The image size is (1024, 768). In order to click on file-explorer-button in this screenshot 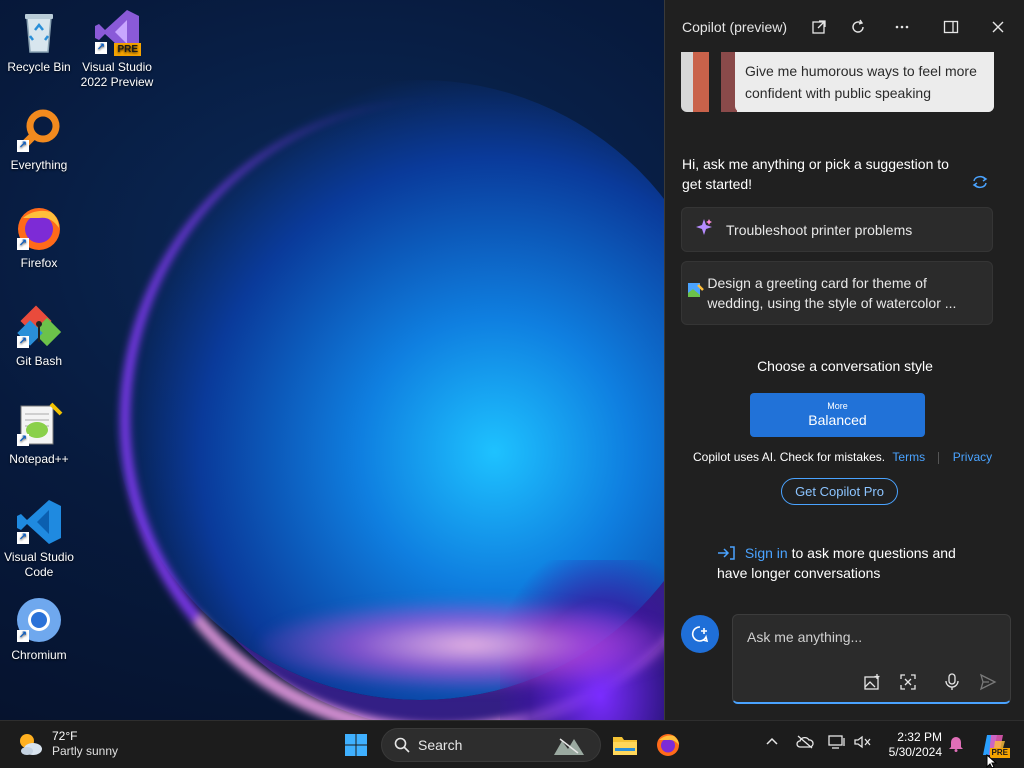, I will do `click(625, 745)`.